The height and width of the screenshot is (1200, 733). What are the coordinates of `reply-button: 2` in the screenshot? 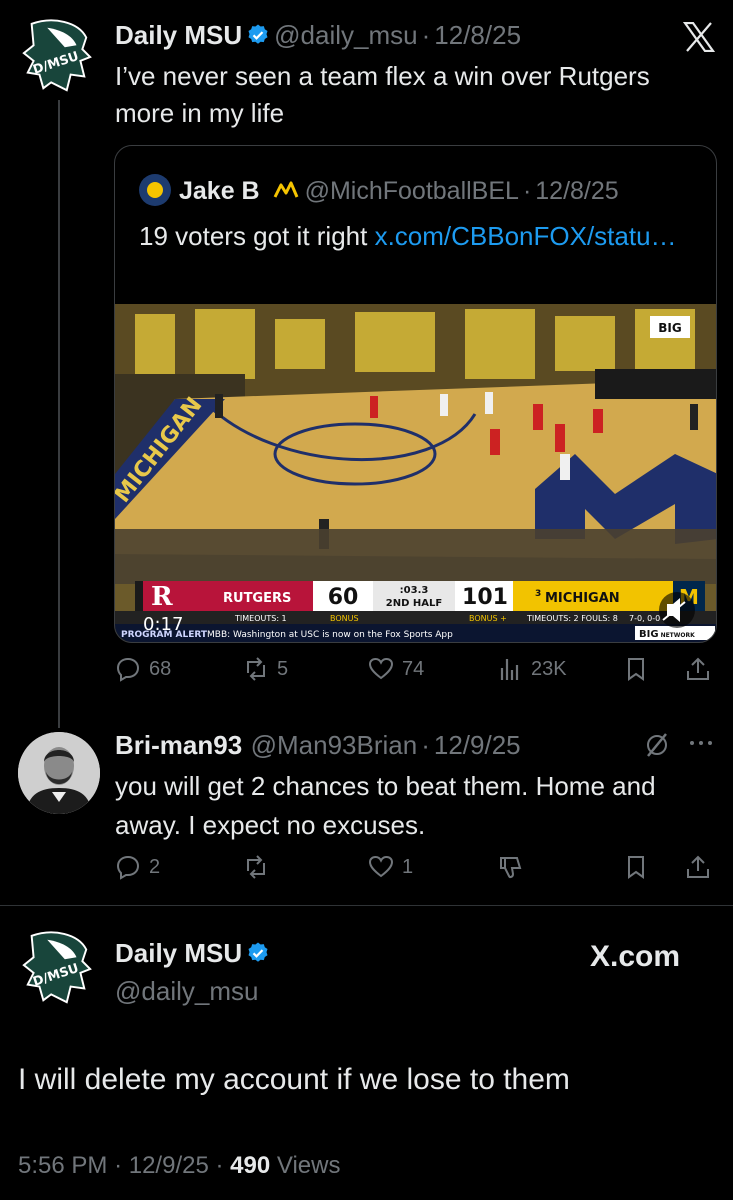 It's located at (137, 867).